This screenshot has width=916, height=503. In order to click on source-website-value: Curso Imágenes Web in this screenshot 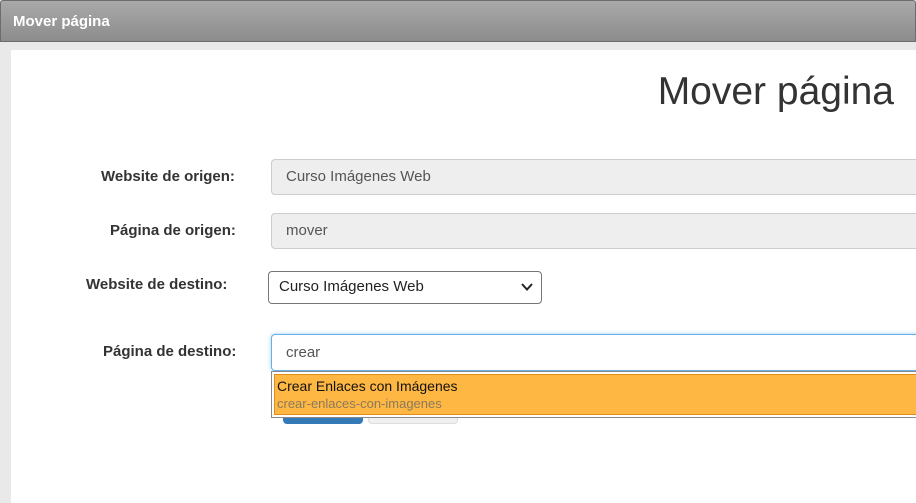, I will do `click(358, 176)`.